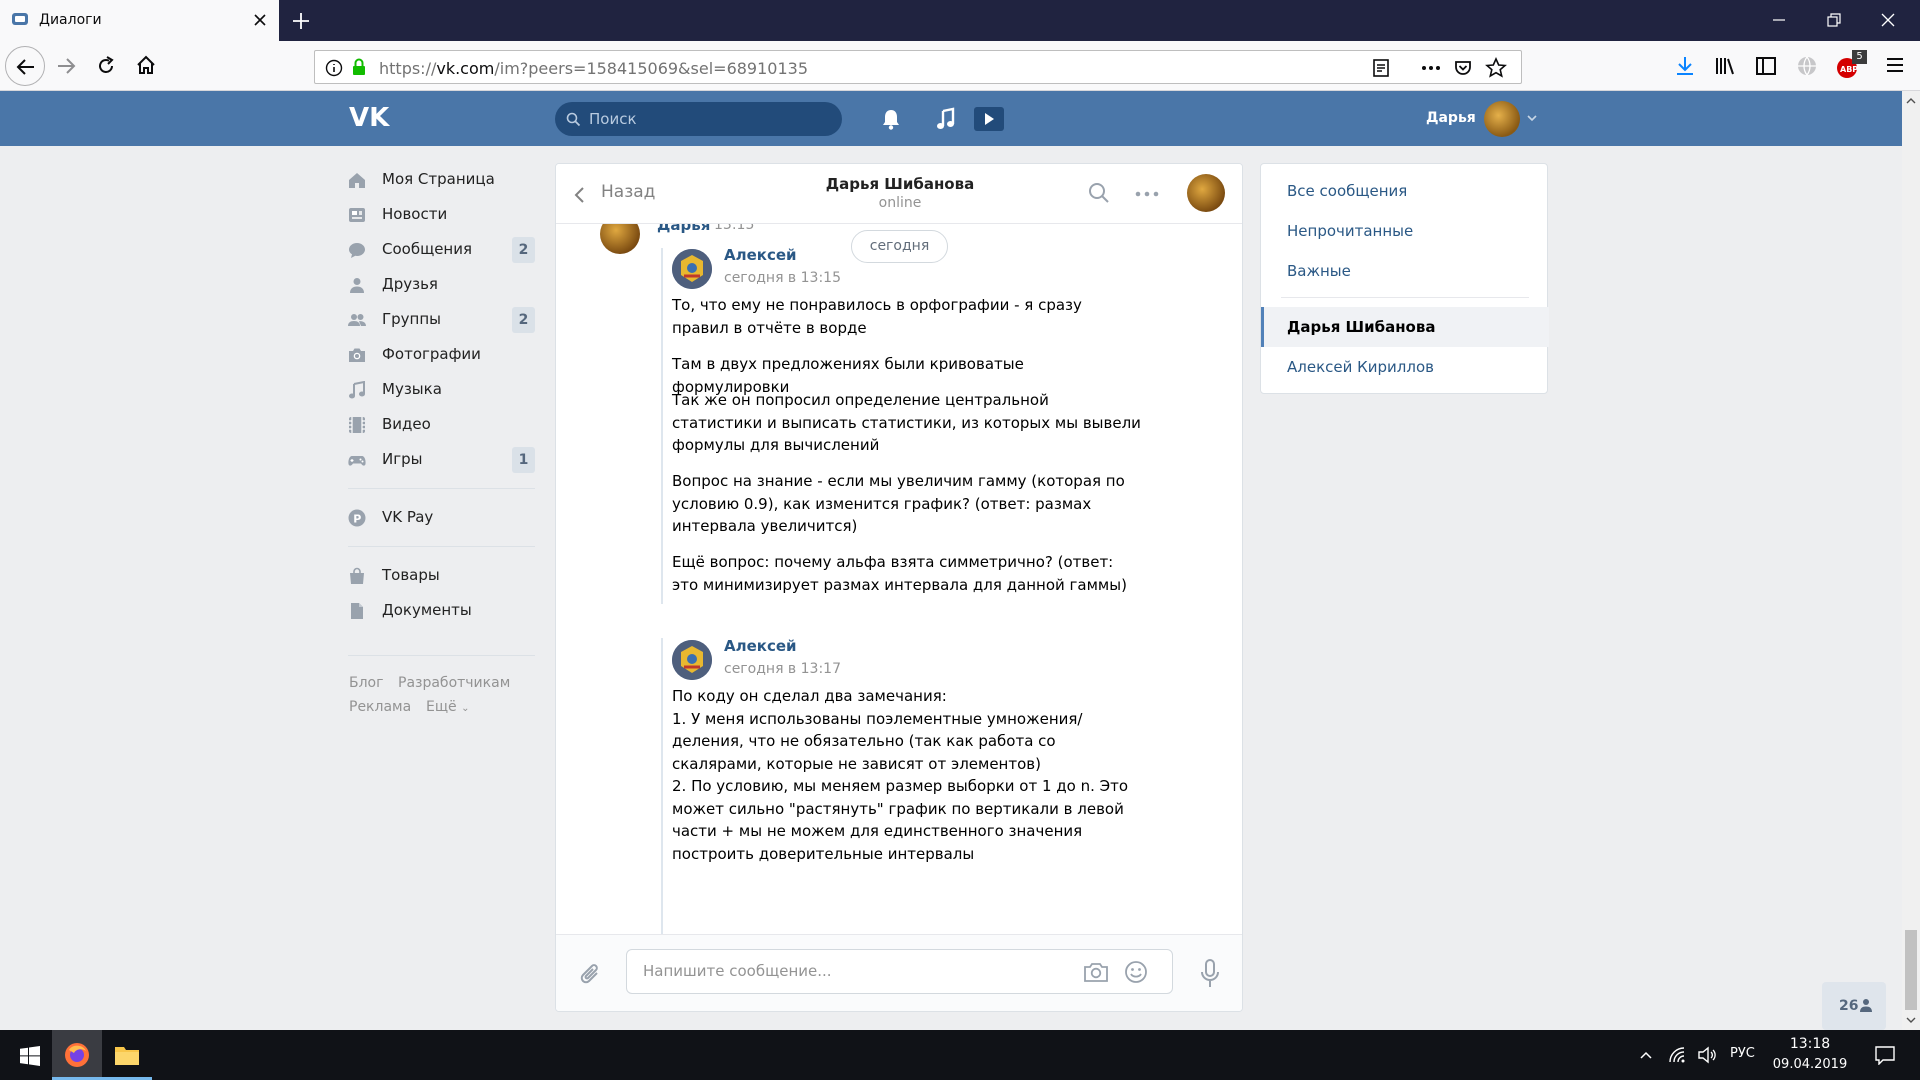 The height and width of the screenshot is (1080, 1920). I want to click on menu-item-photos: Фотографии, so click(440, 355).